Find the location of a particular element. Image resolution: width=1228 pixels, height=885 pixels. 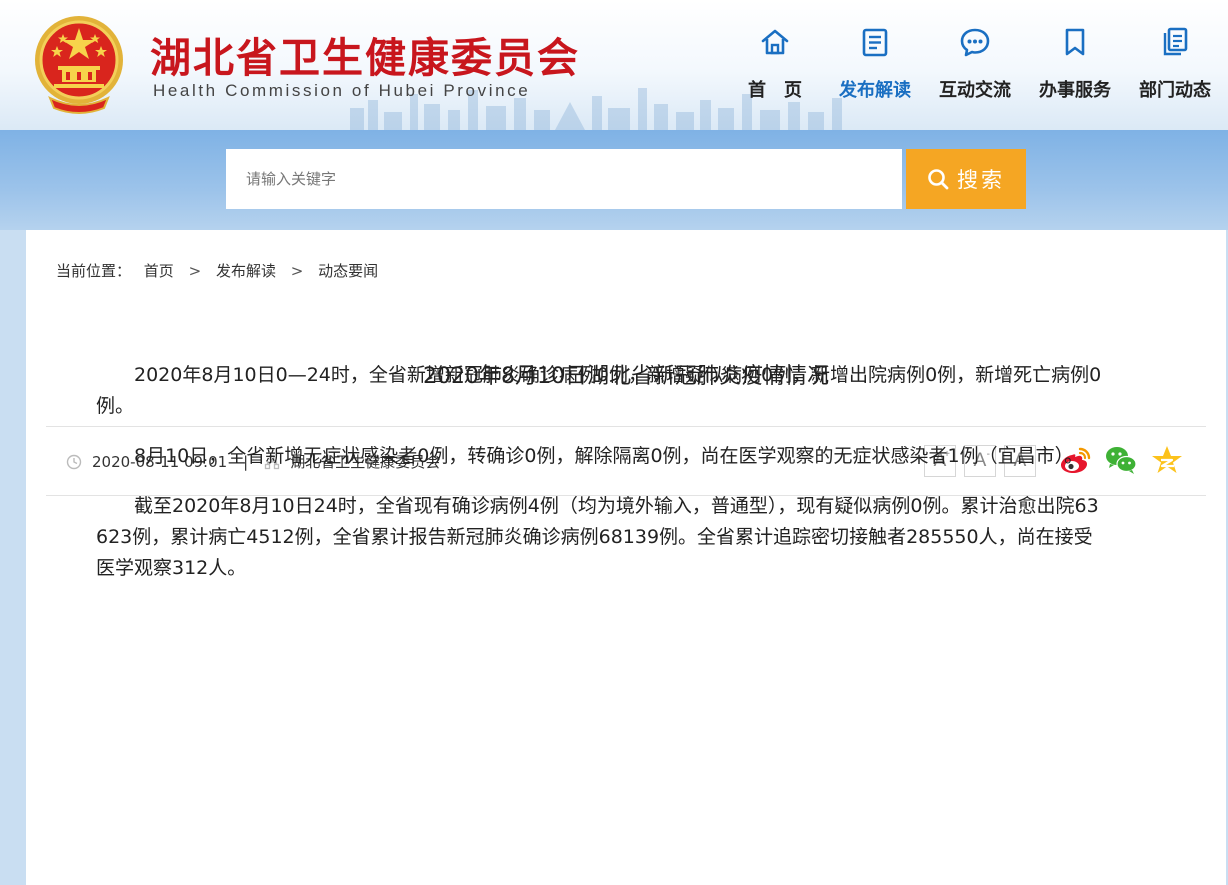

breadcrumb: 当前位置： 首页 > 发布解读 > 动态要闻 is located at coordinates (217, 270).